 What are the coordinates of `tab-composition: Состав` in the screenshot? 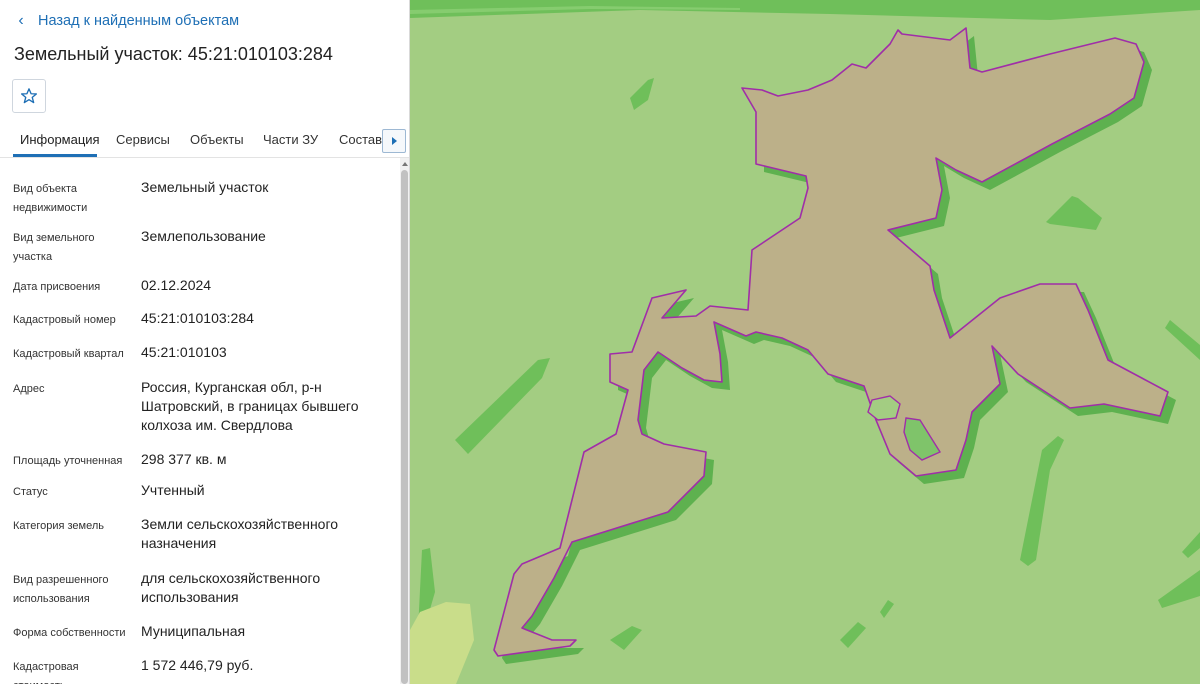 It's located at (360, 139).